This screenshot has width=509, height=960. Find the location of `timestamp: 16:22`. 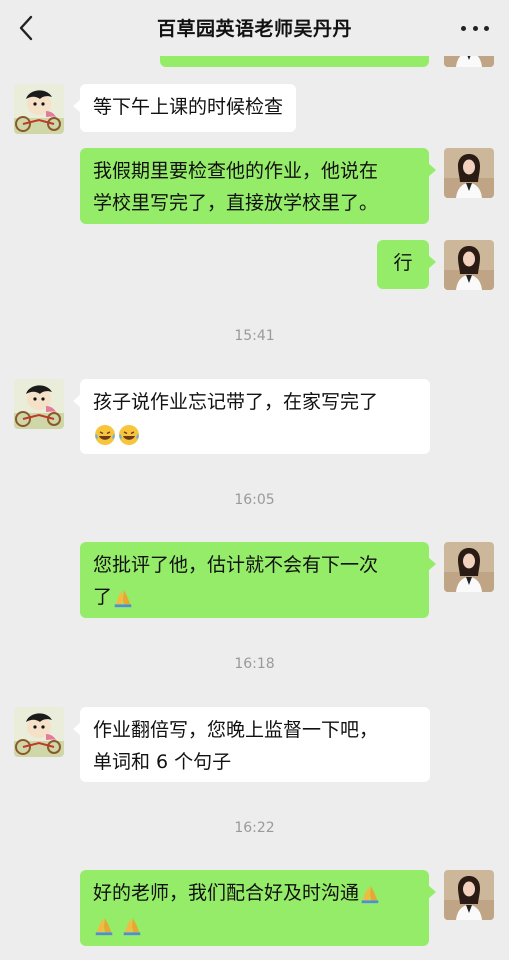

timestamp: 16:22 is located at coordinates (254, 828).